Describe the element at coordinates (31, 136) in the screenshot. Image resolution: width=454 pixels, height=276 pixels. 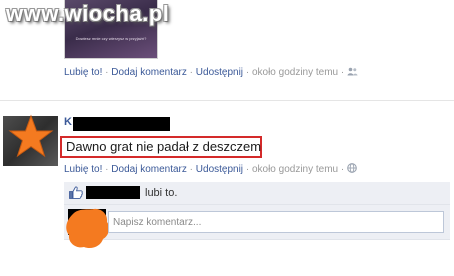
I see `star-overlay-icon` at that location.